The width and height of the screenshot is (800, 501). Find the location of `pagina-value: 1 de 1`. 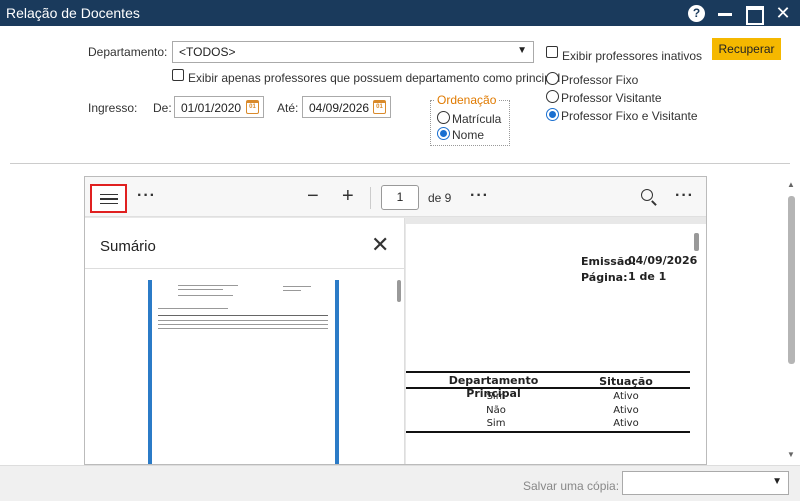

pagina-value: 1 de 1 is located at coordinates (647, 276).